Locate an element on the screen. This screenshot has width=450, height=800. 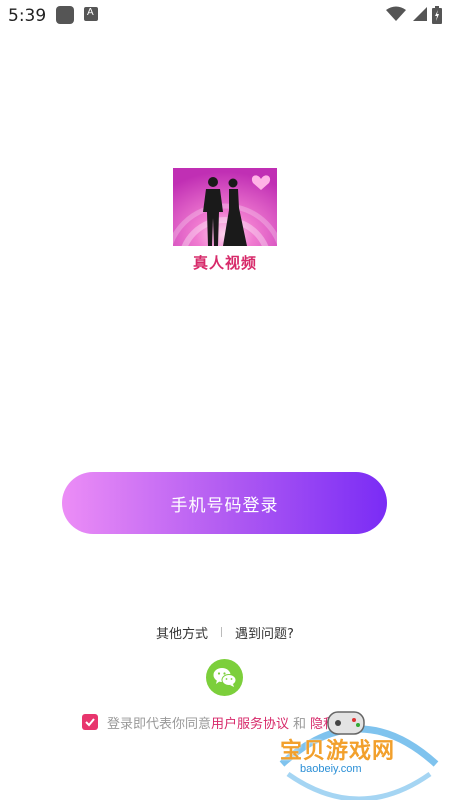
wechat-icon is located at coordinates (225, 677).